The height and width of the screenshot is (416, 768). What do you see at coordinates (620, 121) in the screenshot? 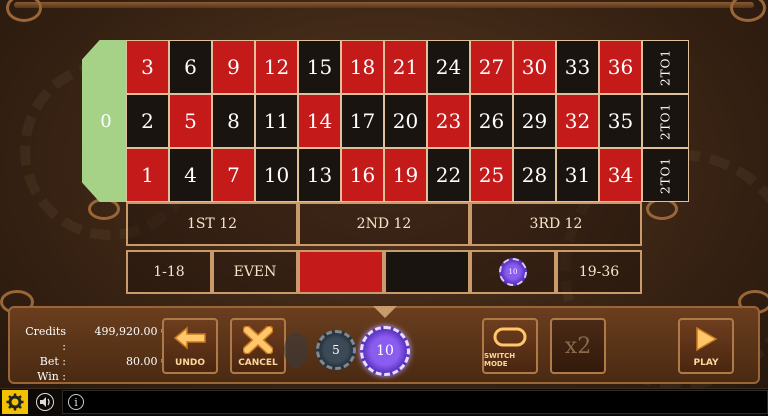
I see `bet-number-35: 35` at bounding box center [620, 121].